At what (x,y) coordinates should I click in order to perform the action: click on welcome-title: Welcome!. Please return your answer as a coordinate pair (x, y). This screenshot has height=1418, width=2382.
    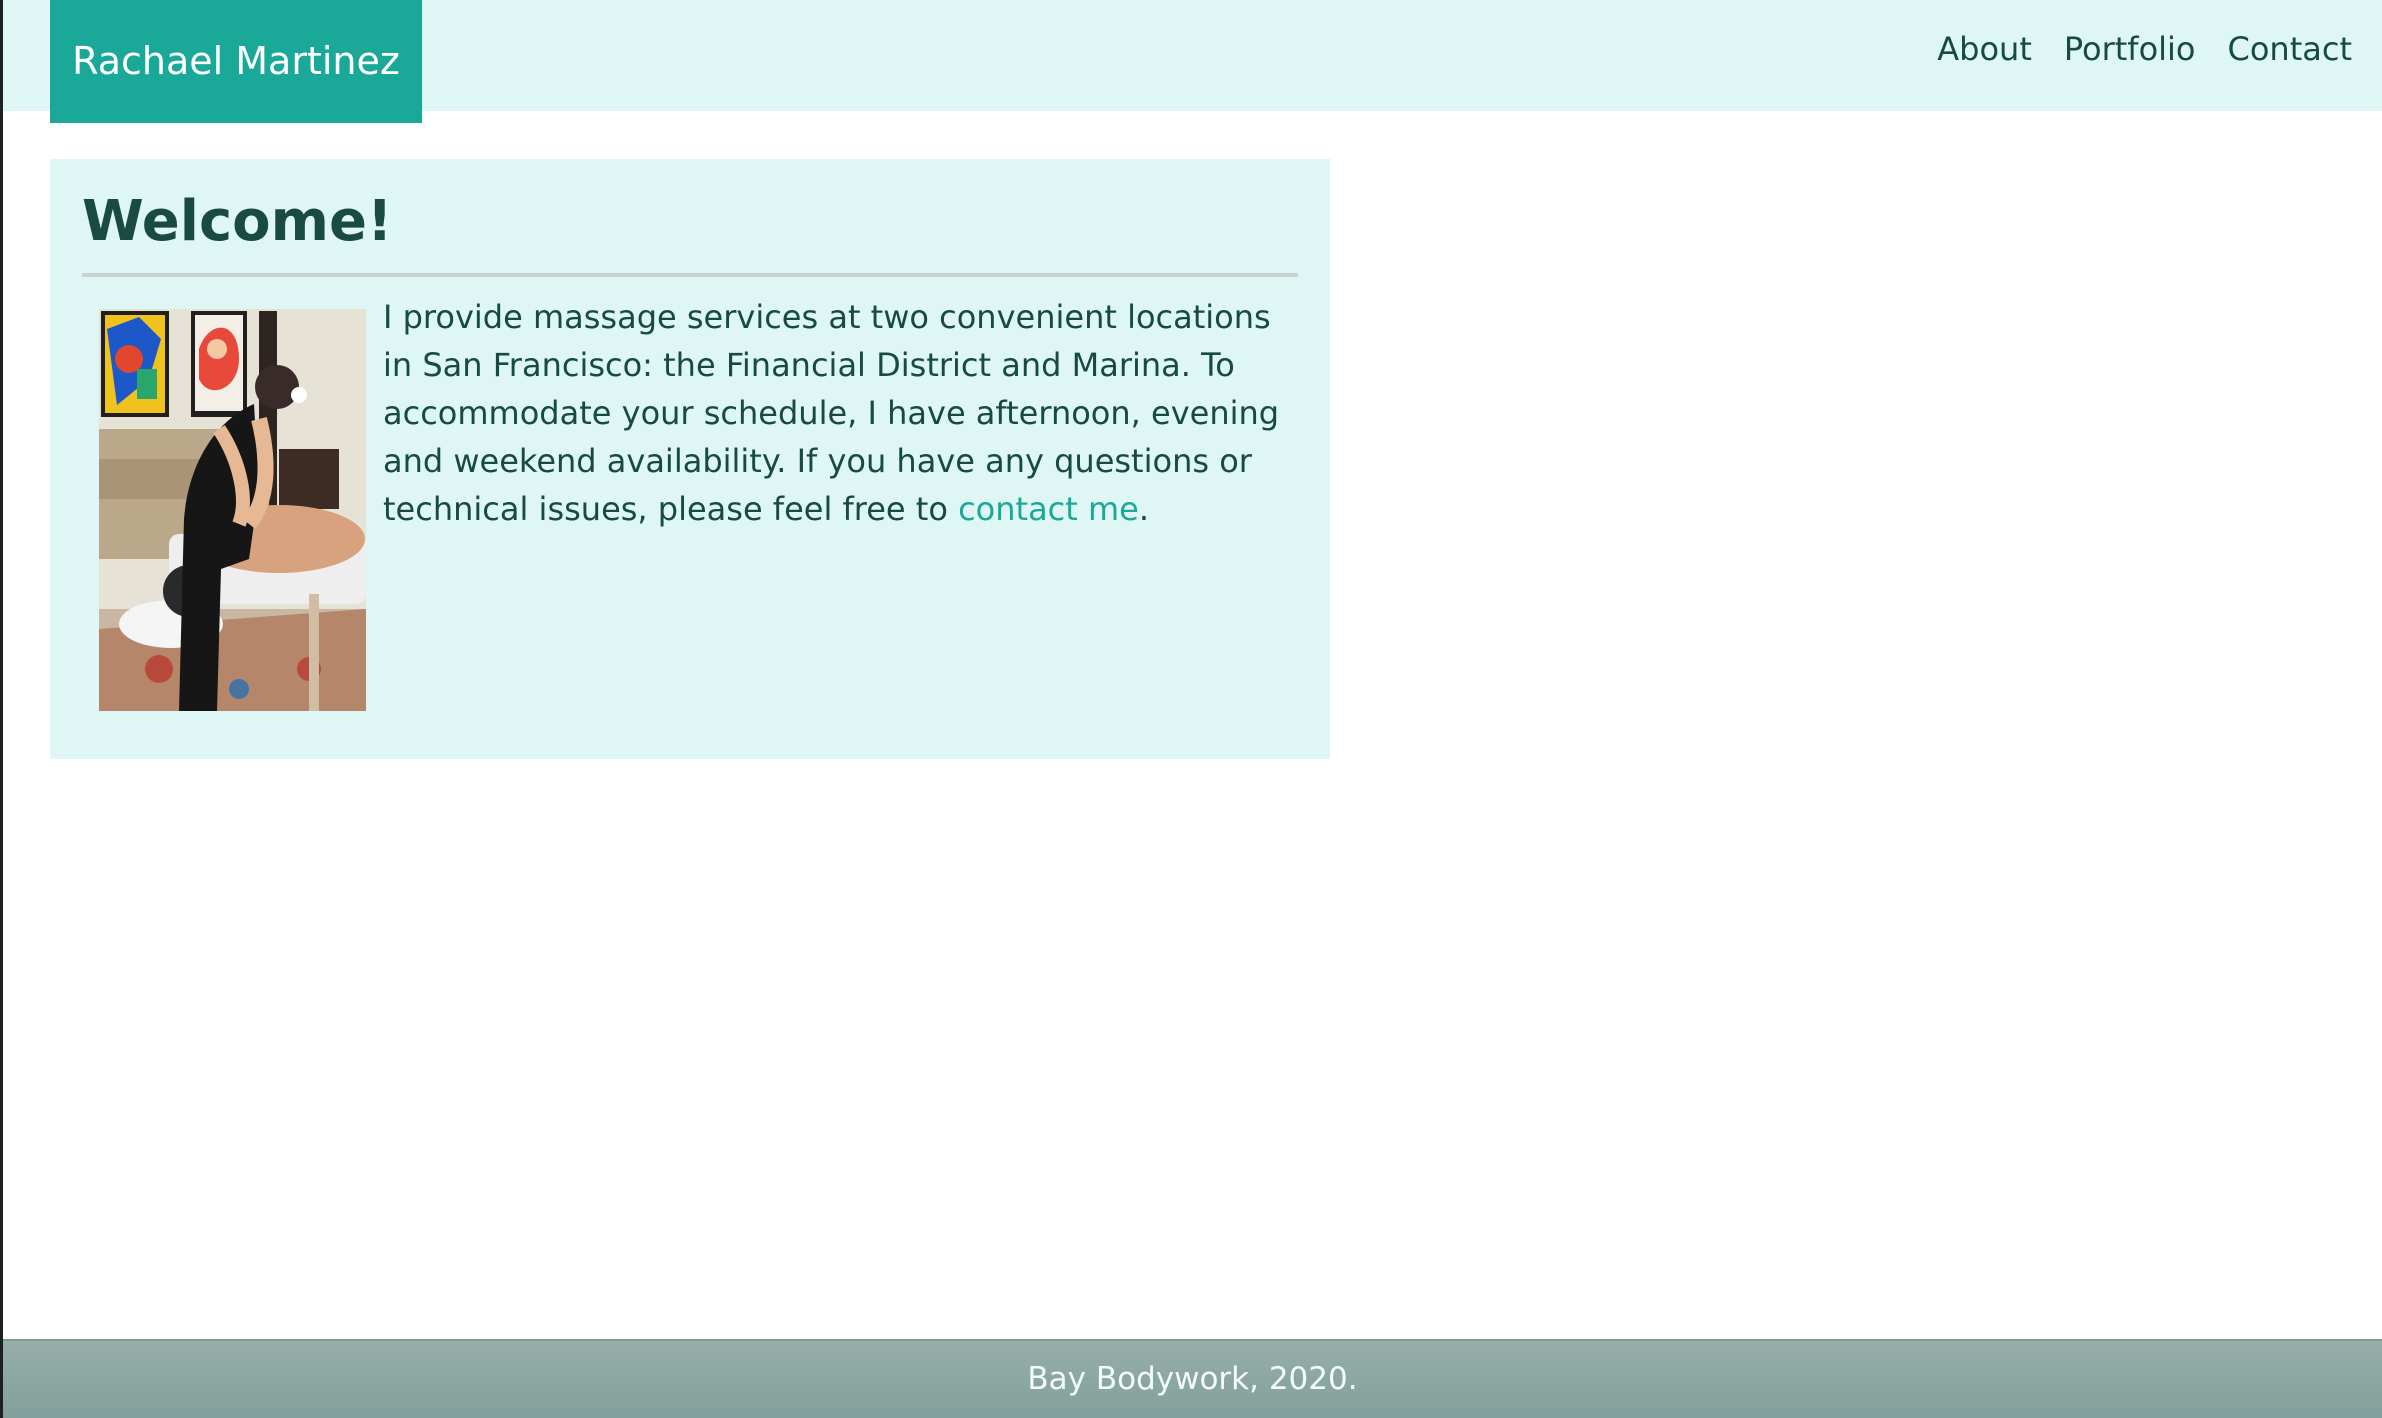
    Looking at the image, I should click on (237, 221).